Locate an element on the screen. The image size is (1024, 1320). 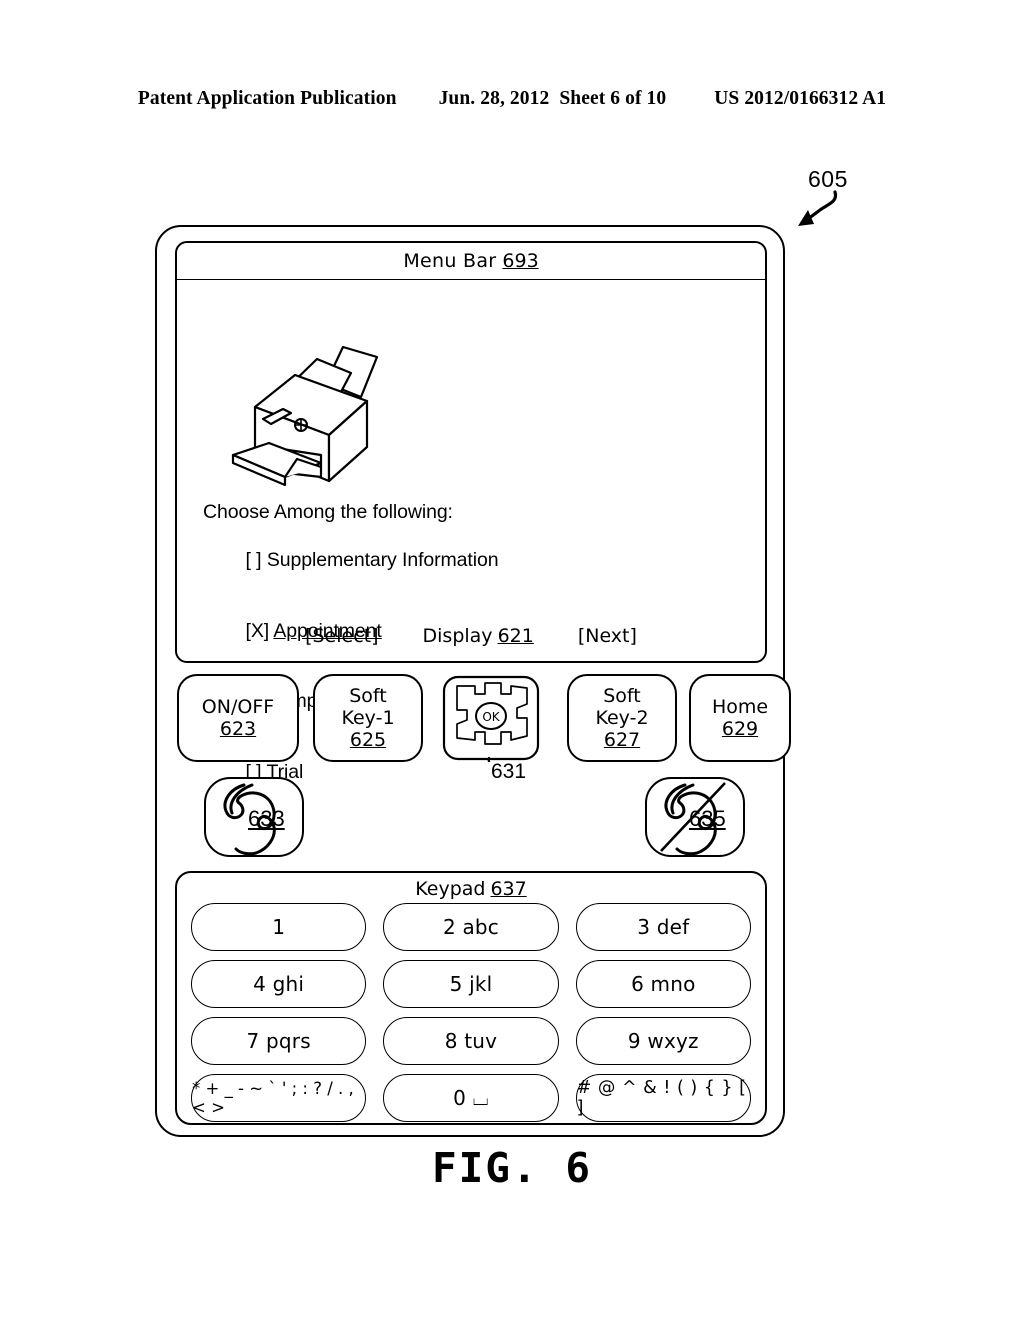
navigation-pad-icon: OK is located at coordinates (491, 721).